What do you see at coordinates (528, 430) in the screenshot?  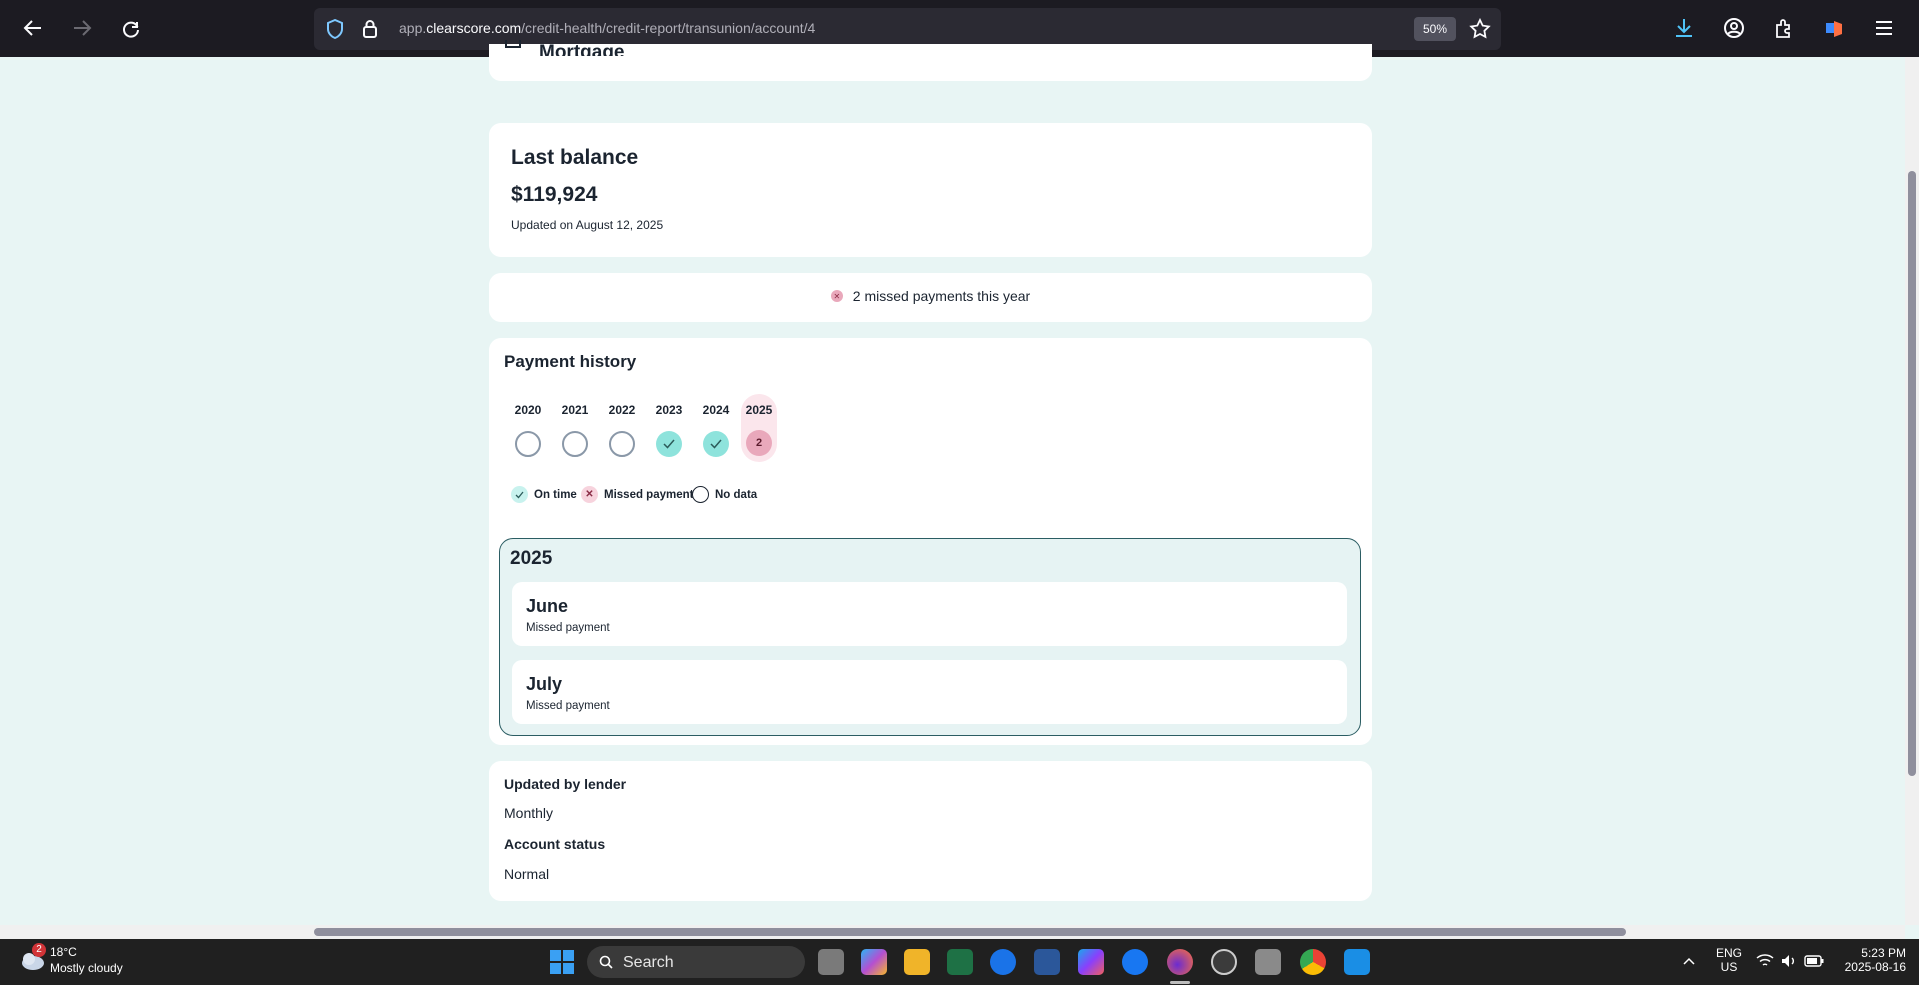 I see `year-2020: 2020` at bounding box center [528, 430].